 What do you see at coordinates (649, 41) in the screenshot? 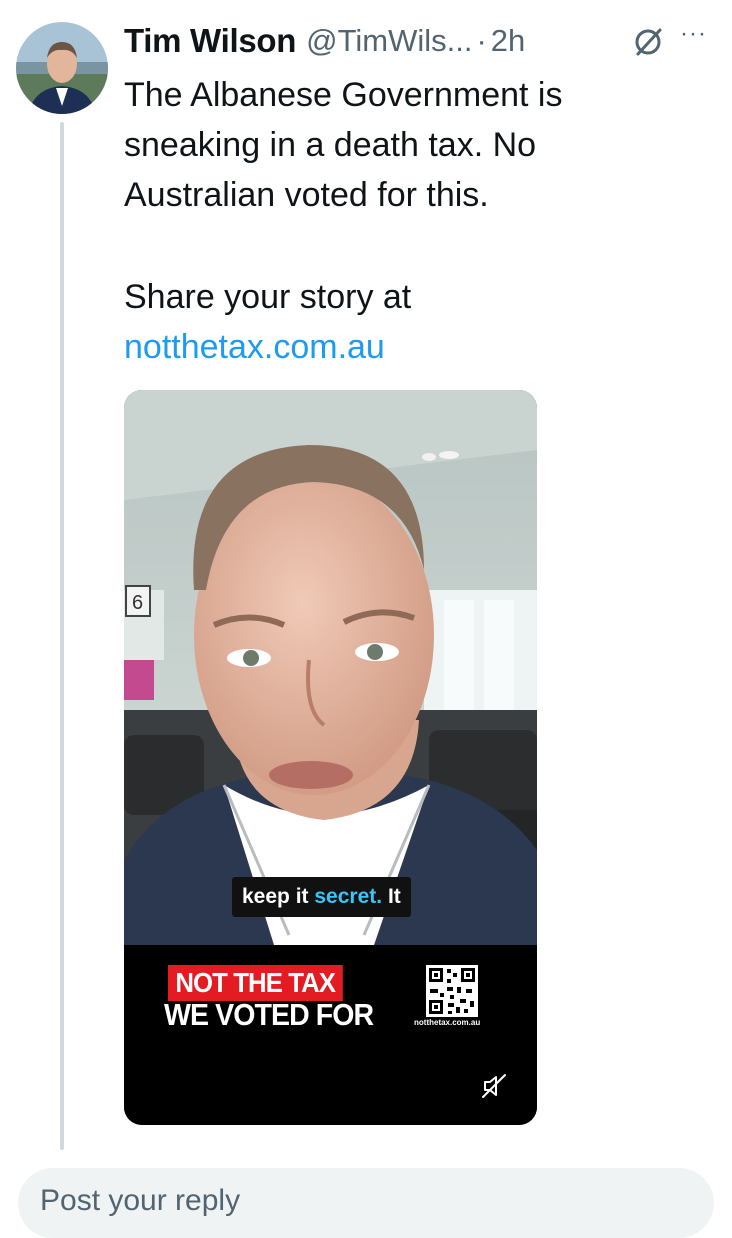
I see `grok-icon` at bounding box center [649, 41].